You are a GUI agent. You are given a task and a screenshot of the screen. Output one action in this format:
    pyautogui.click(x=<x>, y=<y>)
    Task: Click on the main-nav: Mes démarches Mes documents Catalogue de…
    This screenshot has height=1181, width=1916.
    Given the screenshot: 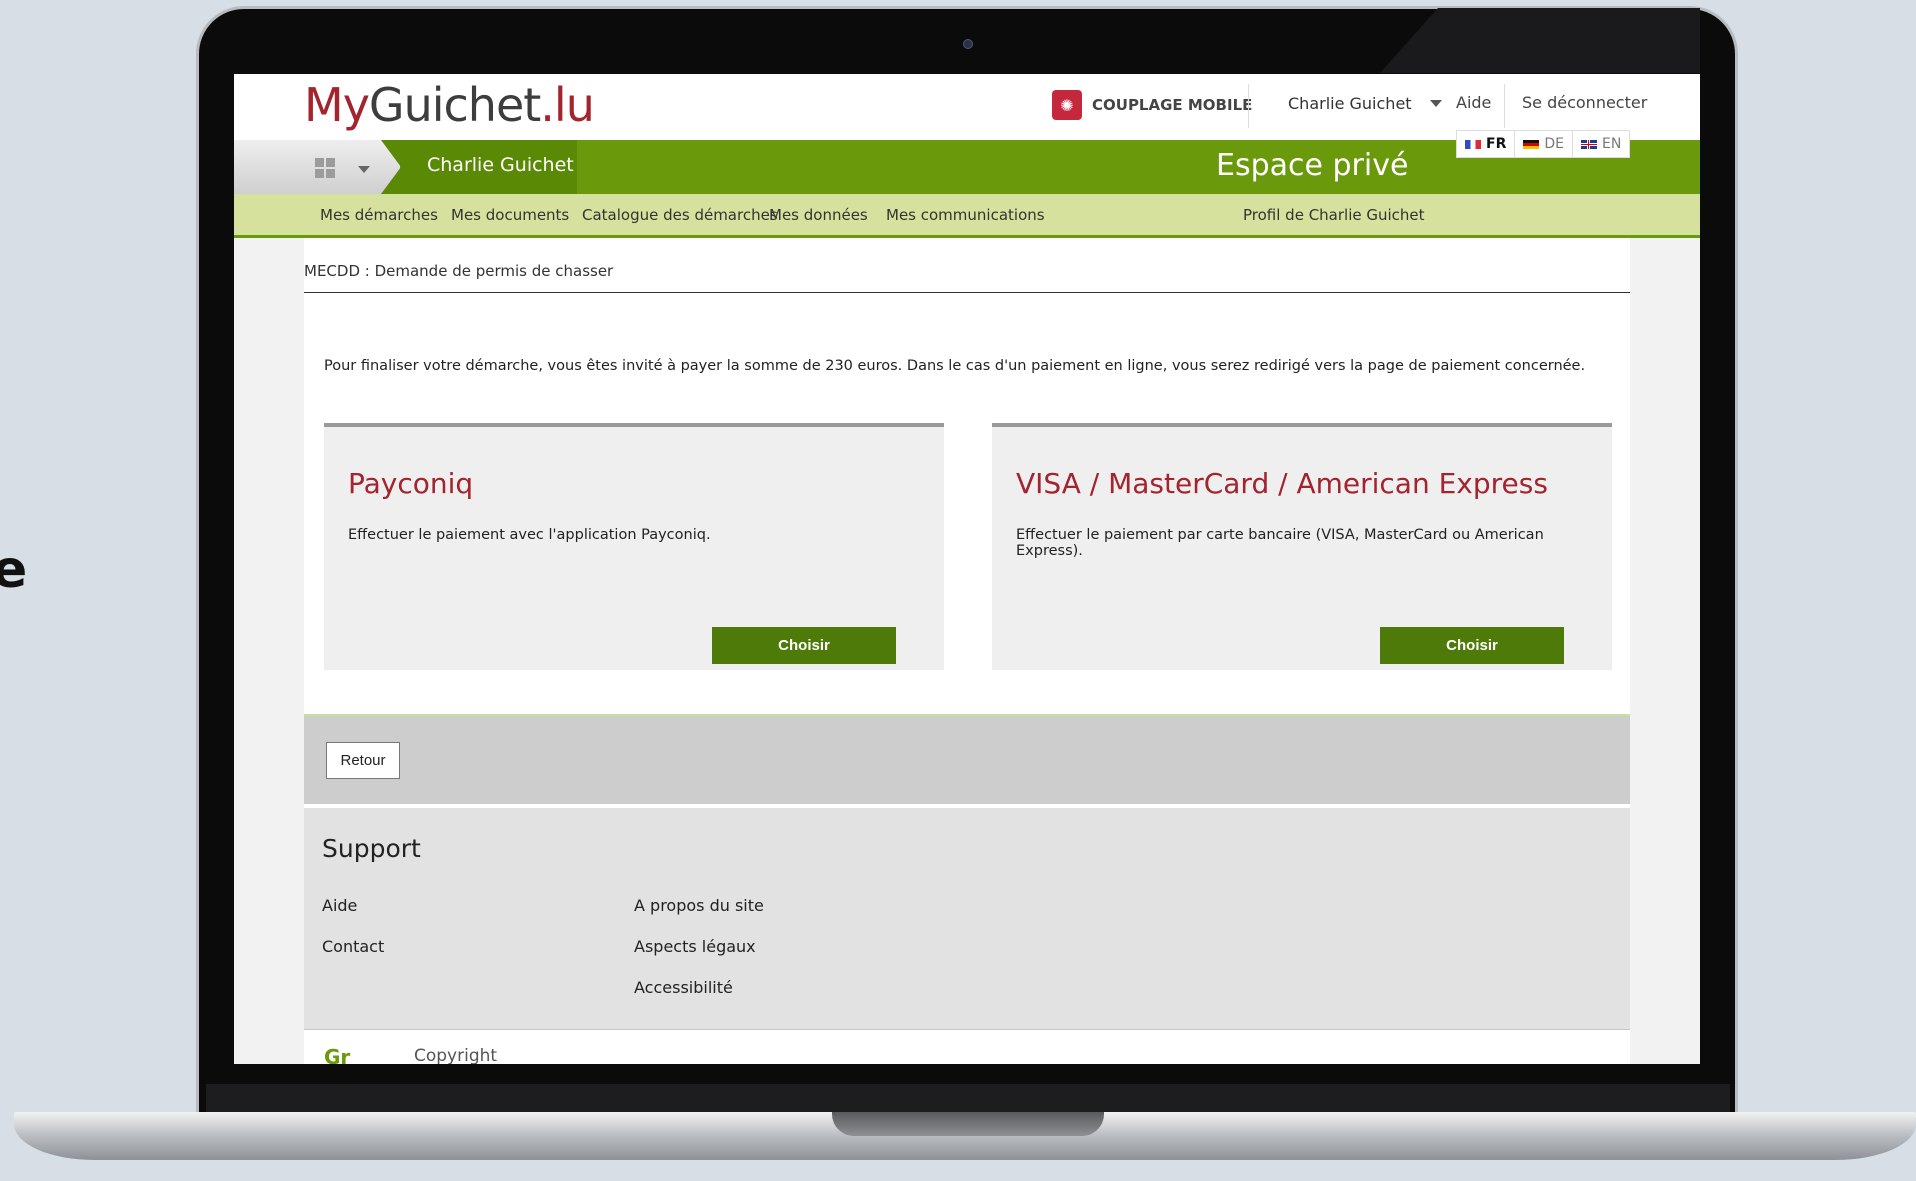 What is the action you would take?
    pyautogui.click(x=967, y=216)
    